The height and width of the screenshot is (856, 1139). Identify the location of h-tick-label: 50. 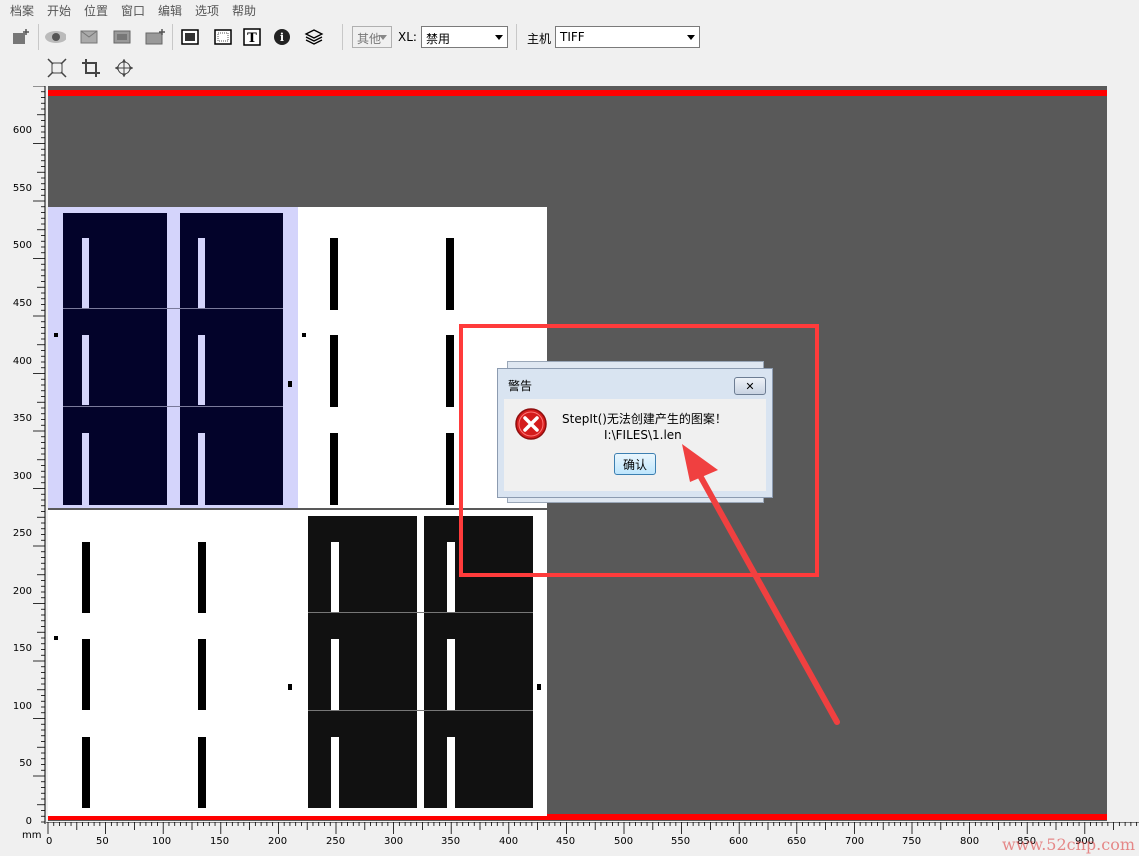
(102, 841).